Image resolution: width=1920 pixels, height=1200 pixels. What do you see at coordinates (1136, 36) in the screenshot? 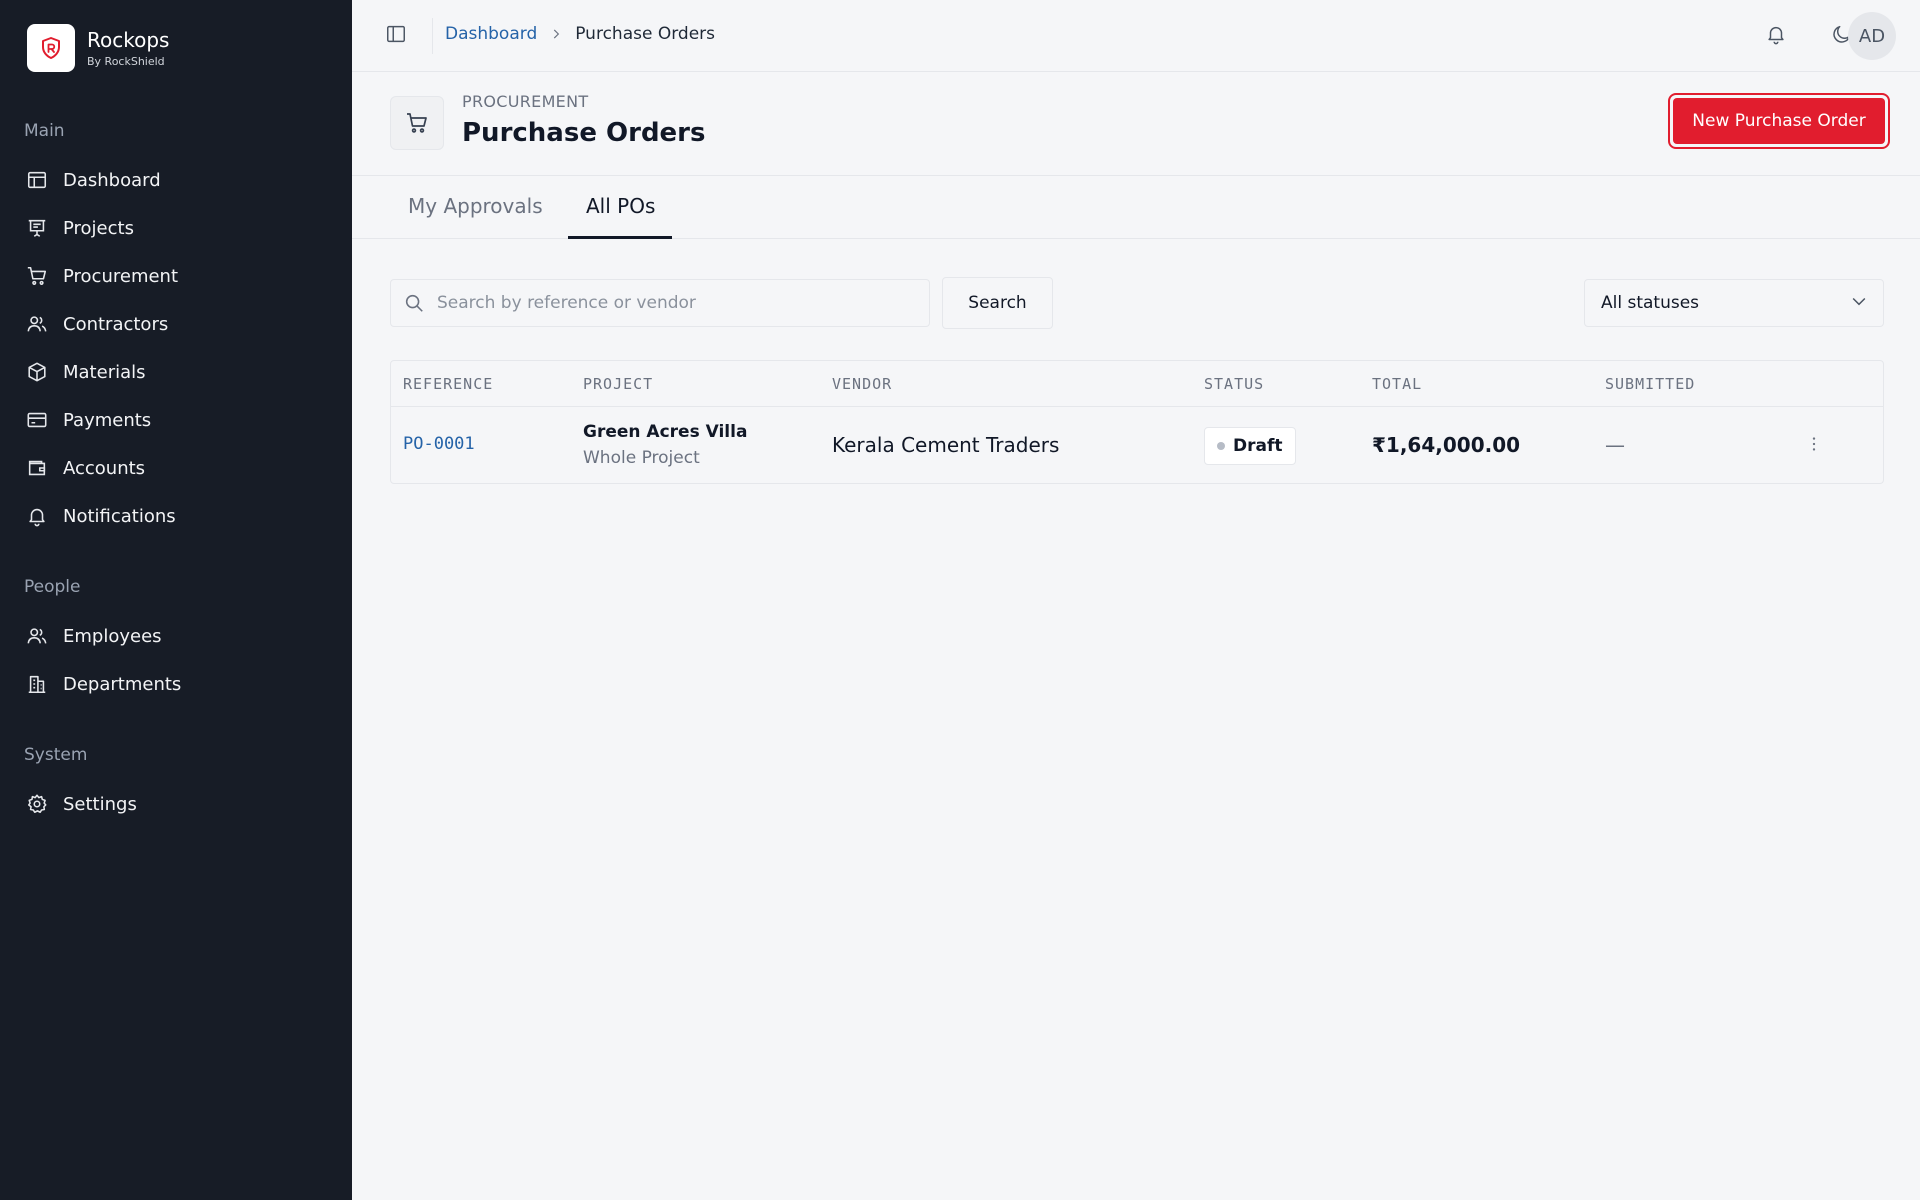
I see `topbar: Dashboard Purchase Orders AD` at bounding box center [1136, 36].